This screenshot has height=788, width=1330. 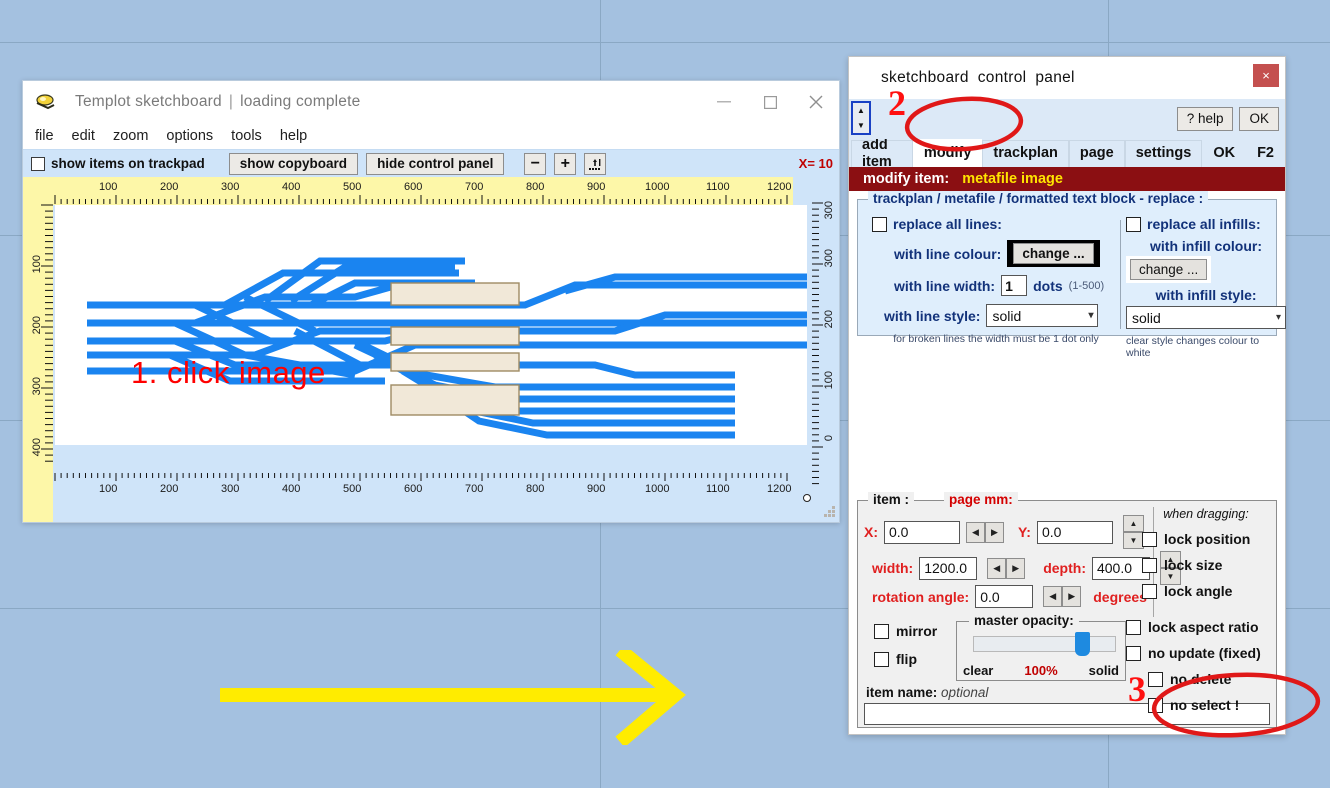 What do you see at coordinates (38, 163) in the screenshot?
I see `show-items-checkbox-box` at bounding box center [38, 163].